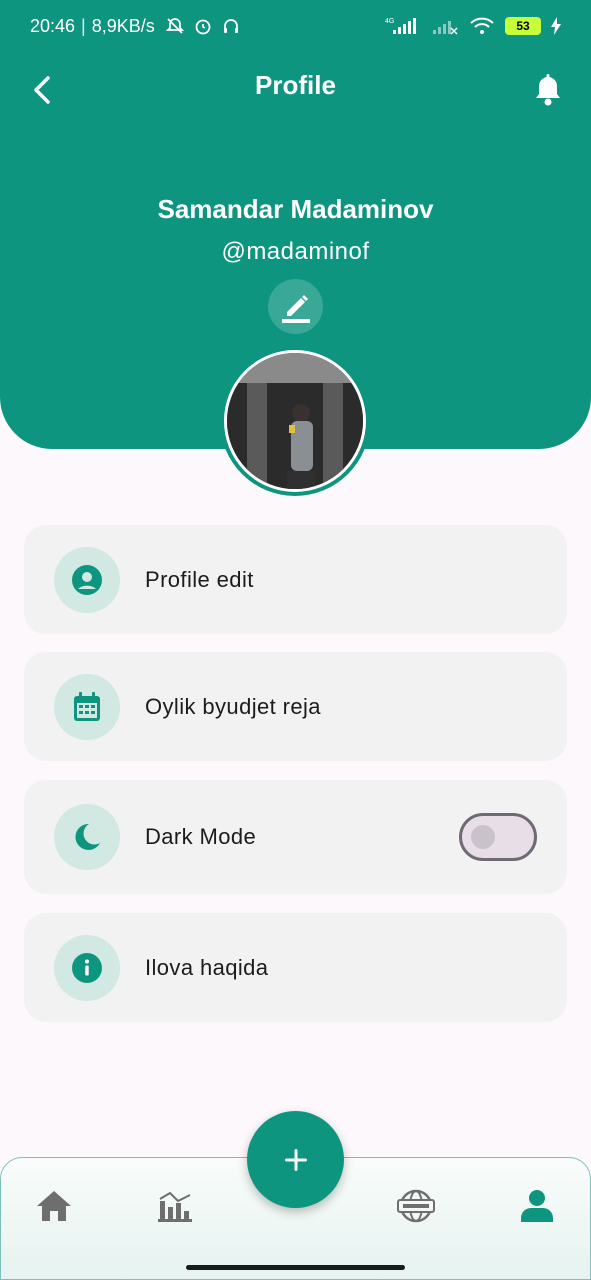 The image size is (591, 1280). I want to click on profile-name: Samandar Madaminov, so click(295, 209).